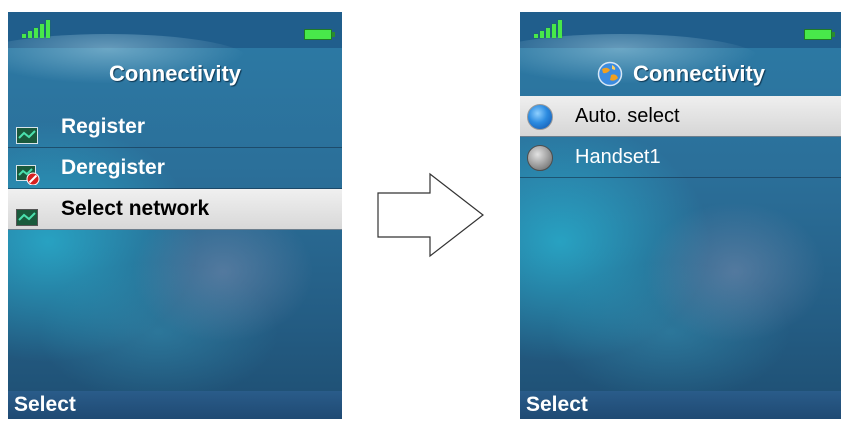  What do you see at coordinates (113, 167) in the screenshot?
I see `menu-item-label: Deregister` at bounding box center [113, 167].